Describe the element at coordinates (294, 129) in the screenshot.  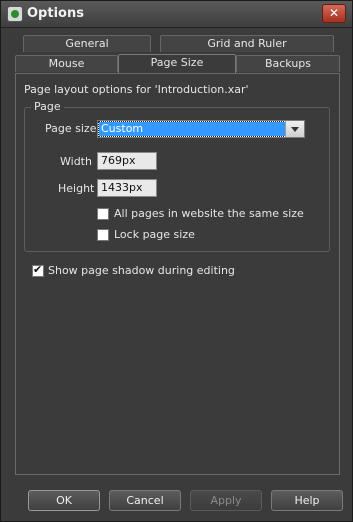
I see `chevron-down-icon` at that location.